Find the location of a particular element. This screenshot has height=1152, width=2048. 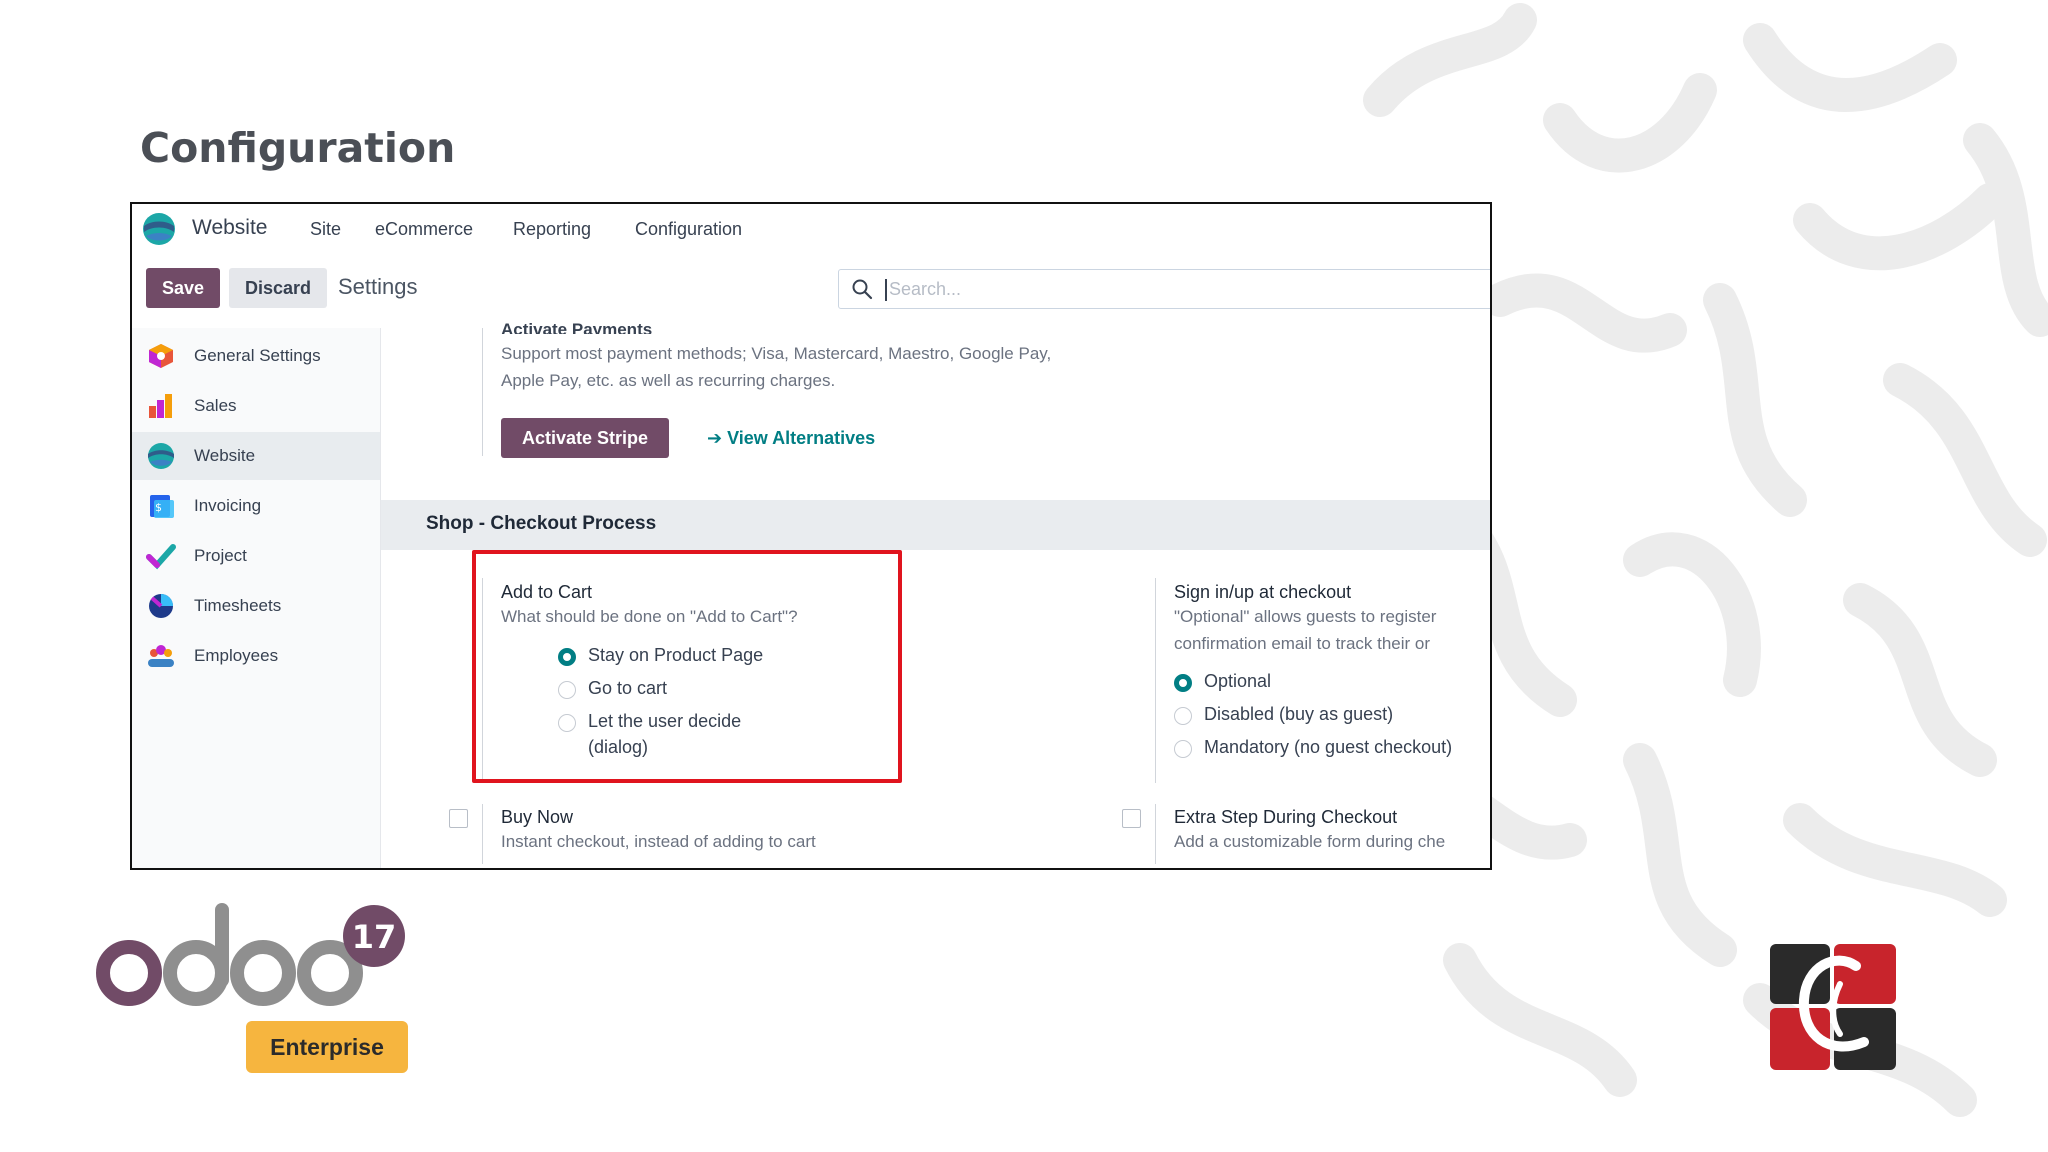

enterprise-badge: Enterprise is located at coordinates (327, 1047).